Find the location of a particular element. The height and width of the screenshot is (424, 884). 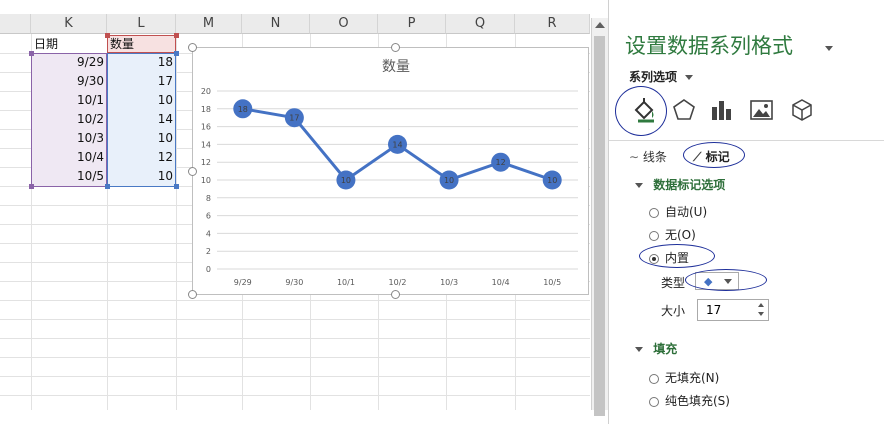

y-tick-label: 16 is located at coordinates (206, 127).